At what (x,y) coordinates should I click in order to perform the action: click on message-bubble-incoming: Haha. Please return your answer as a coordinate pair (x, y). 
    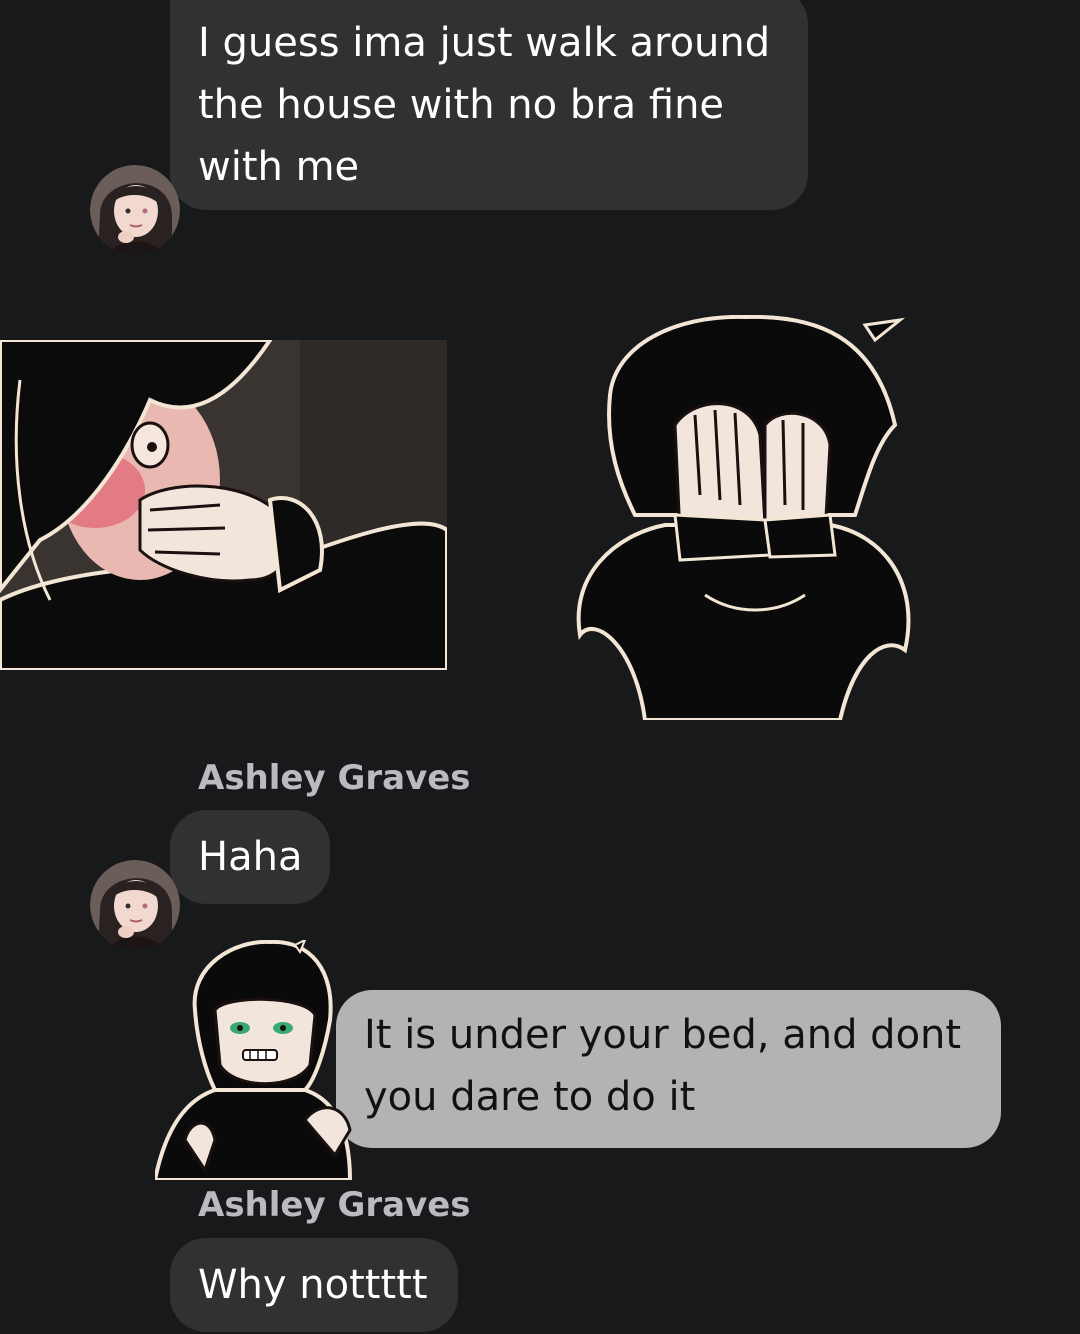
    Looking at the image, I should click on (250, 857).